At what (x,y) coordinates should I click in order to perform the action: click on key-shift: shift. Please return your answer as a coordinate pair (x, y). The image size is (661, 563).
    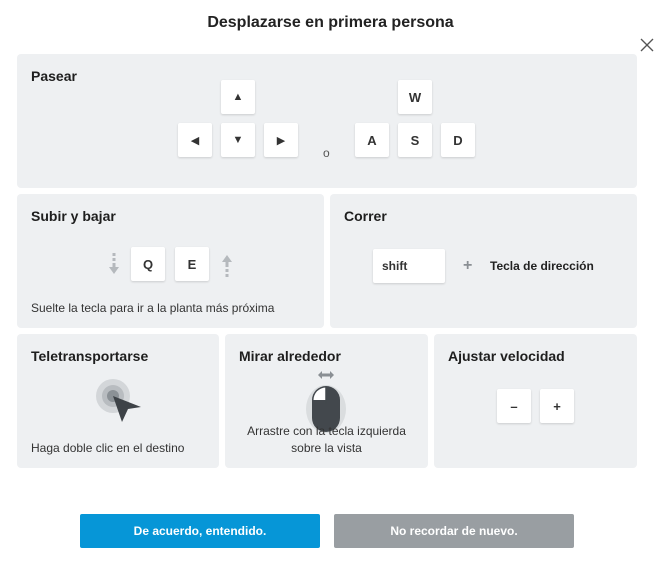
    Looking at the image, I should click on (409, 266).